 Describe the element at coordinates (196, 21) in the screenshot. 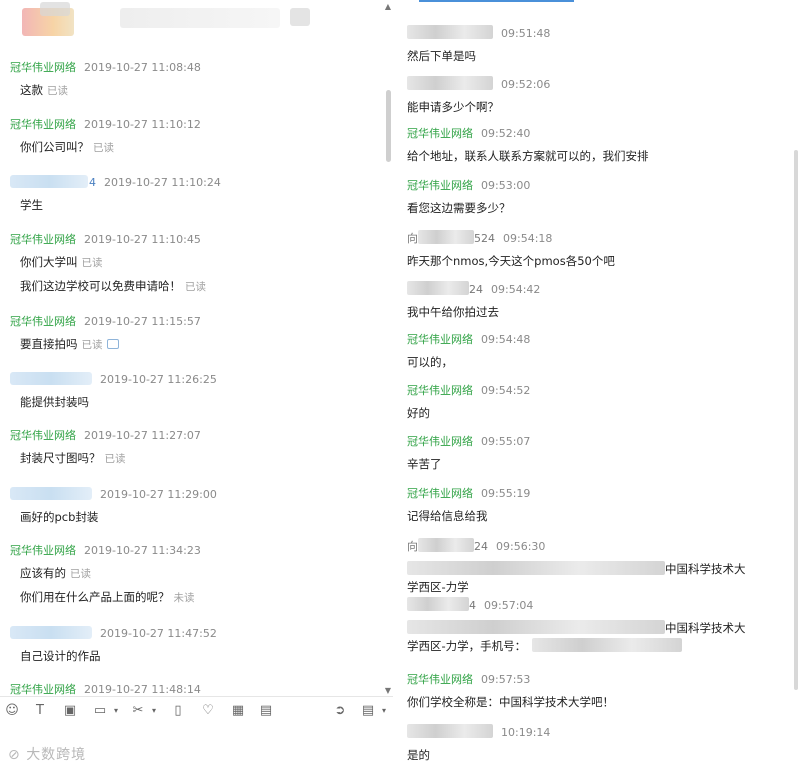

I see `contact-header` at that location.